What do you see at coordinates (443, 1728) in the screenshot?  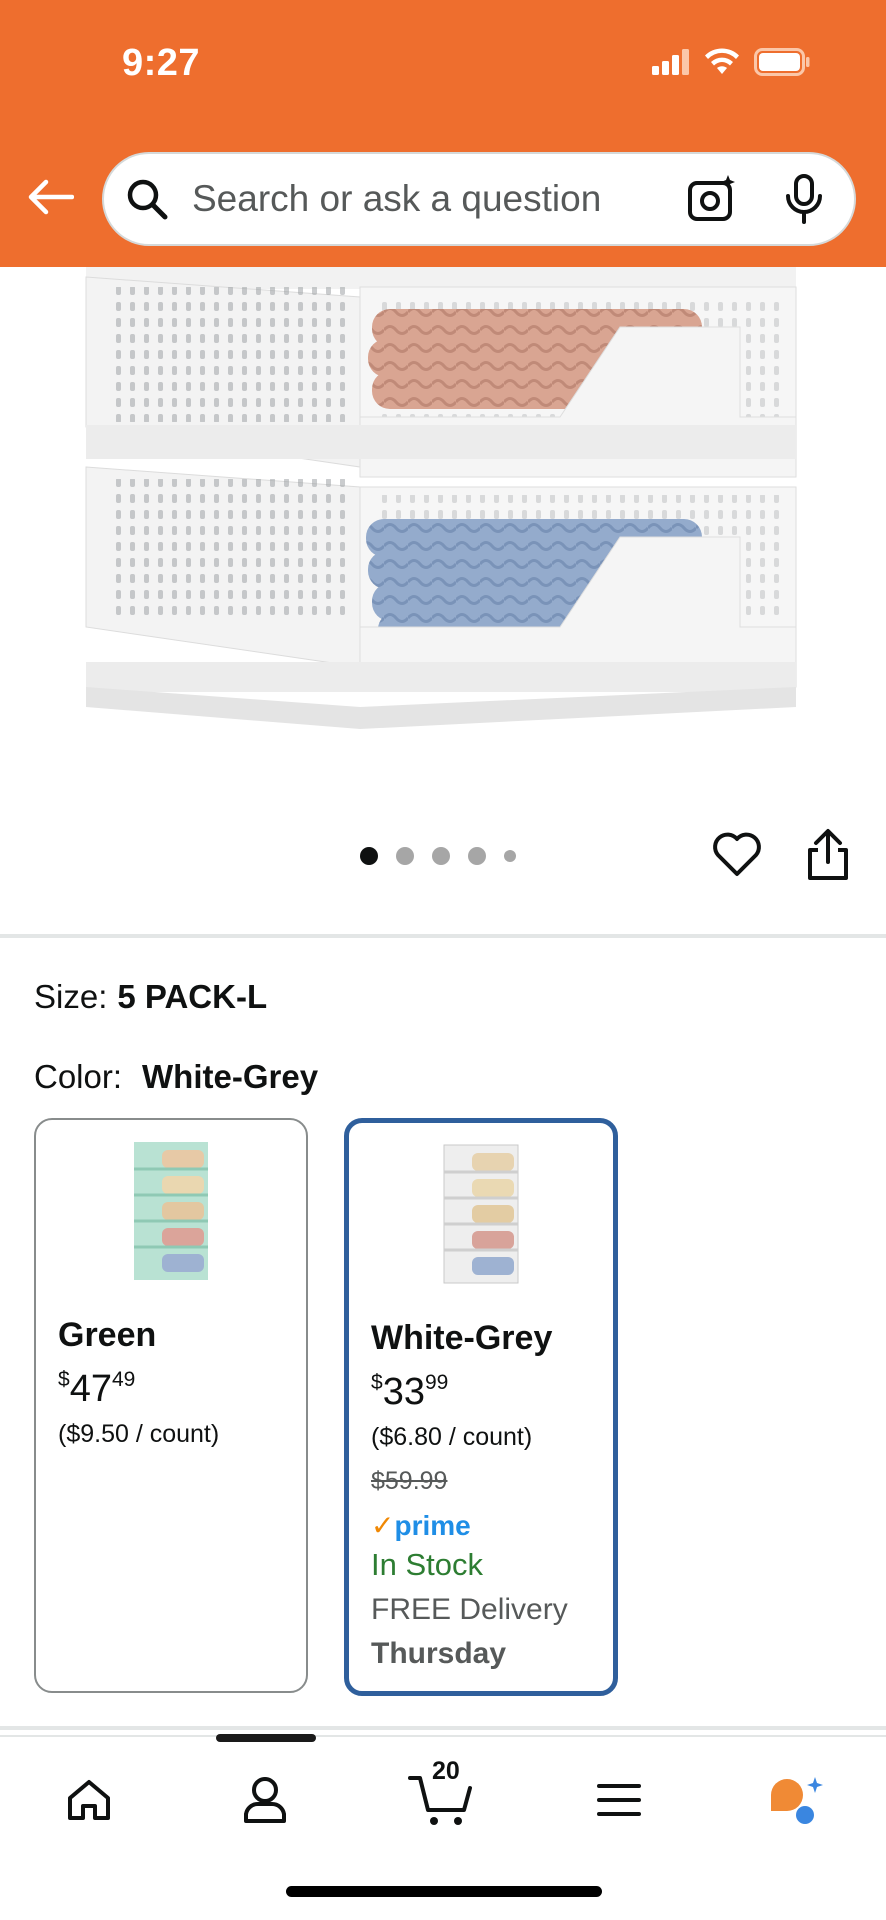 I see `nav-separator` at bounding box center [443, 1728].